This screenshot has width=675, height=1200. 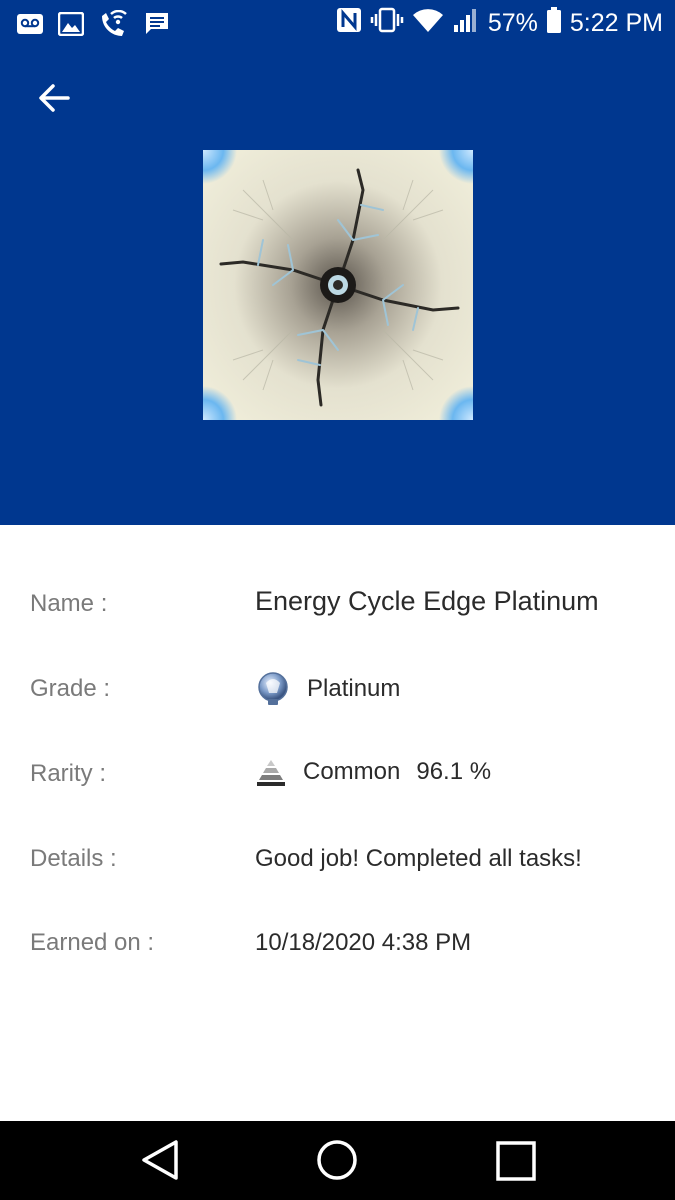 I want to click on arrow-left-icon, so click(x=54, y=98).